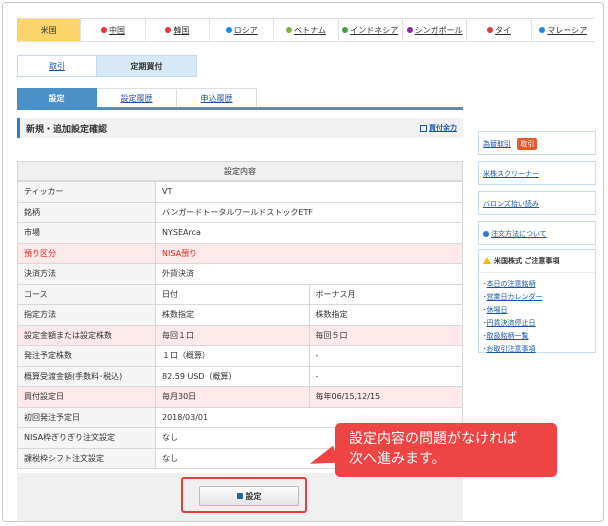 This screenshot has height=526, width=608. I want to click on purchasing-power-link: 買付余力, so click(438, 128).